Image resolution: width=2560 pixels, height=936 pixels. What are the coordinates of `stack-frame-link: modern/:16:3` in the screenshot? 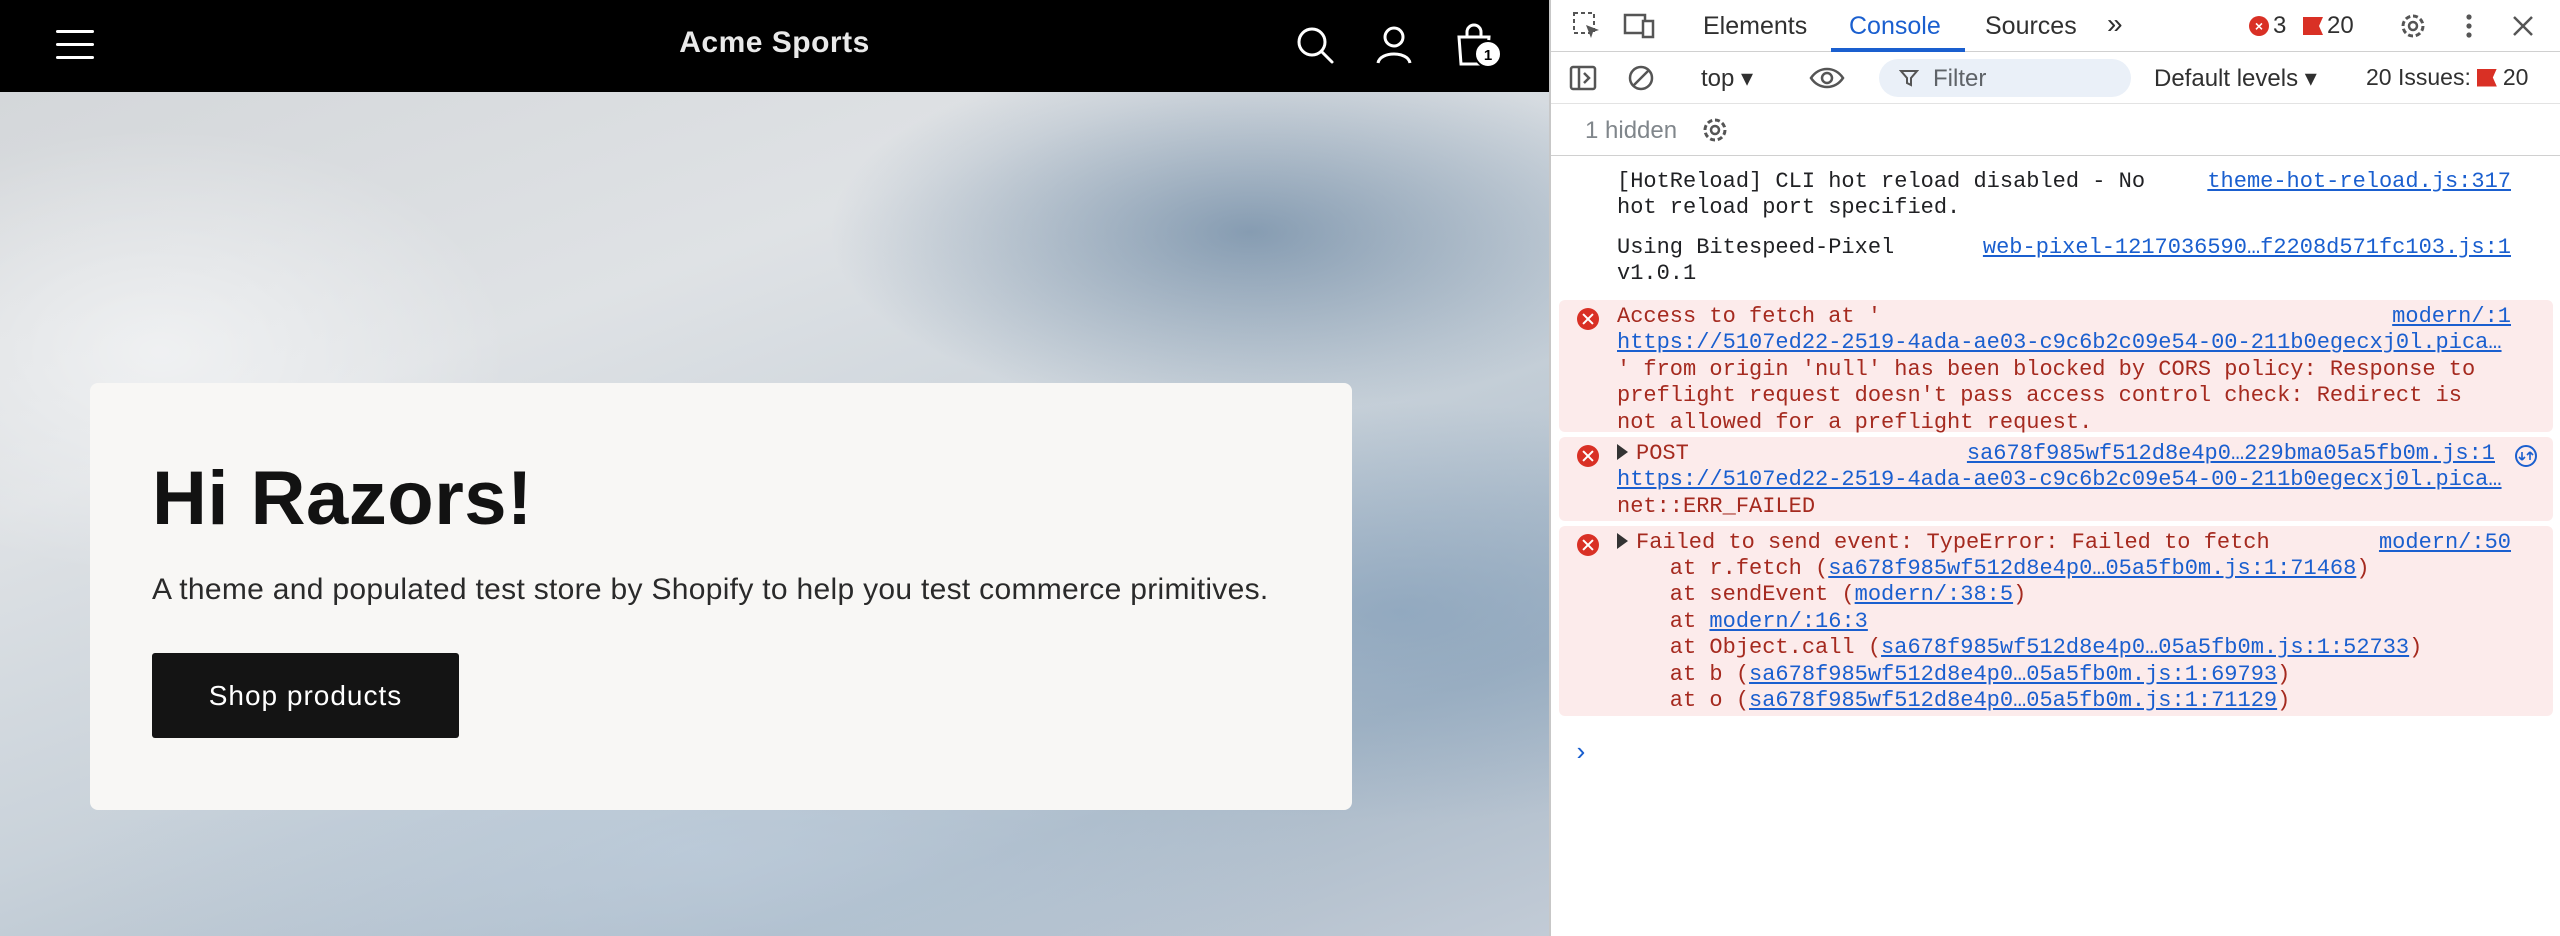 It's located at (1788, 621).